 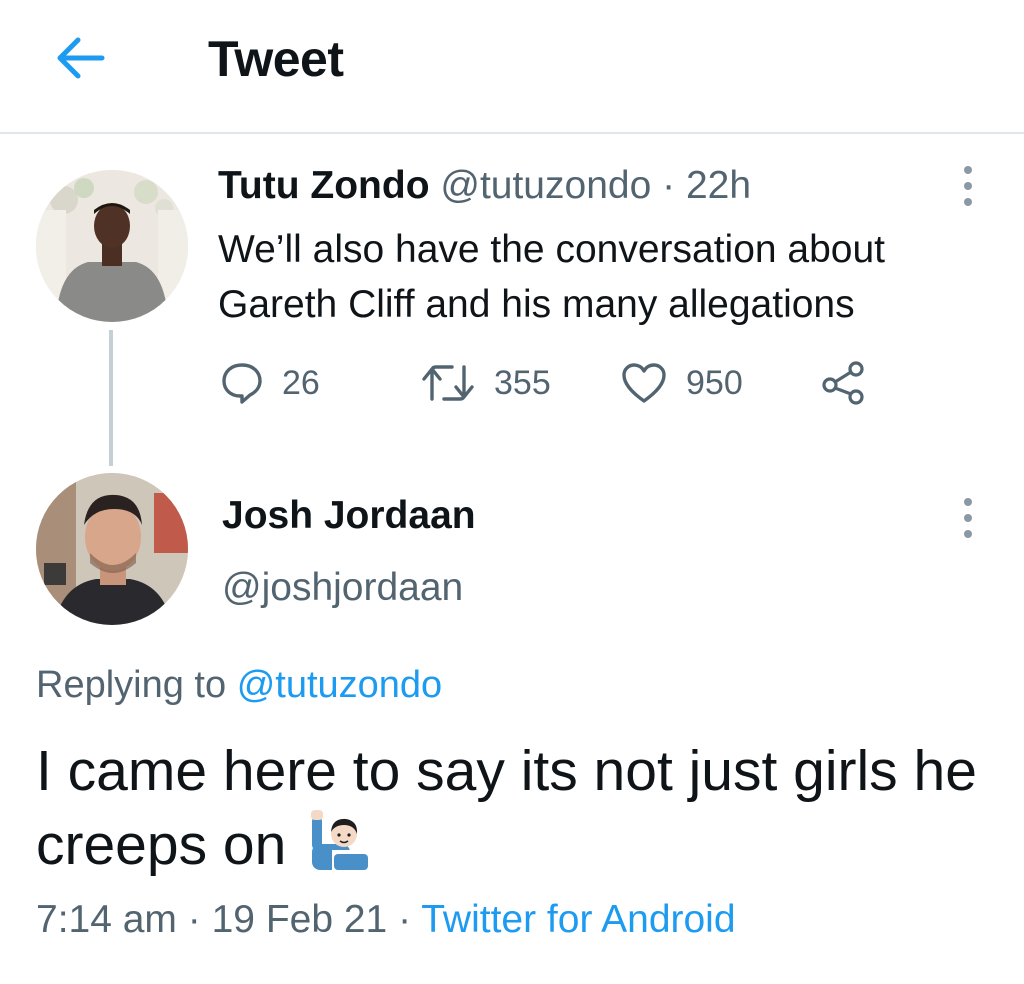 I want to click on top-bar: Tweet, so click(x=512, y=67).